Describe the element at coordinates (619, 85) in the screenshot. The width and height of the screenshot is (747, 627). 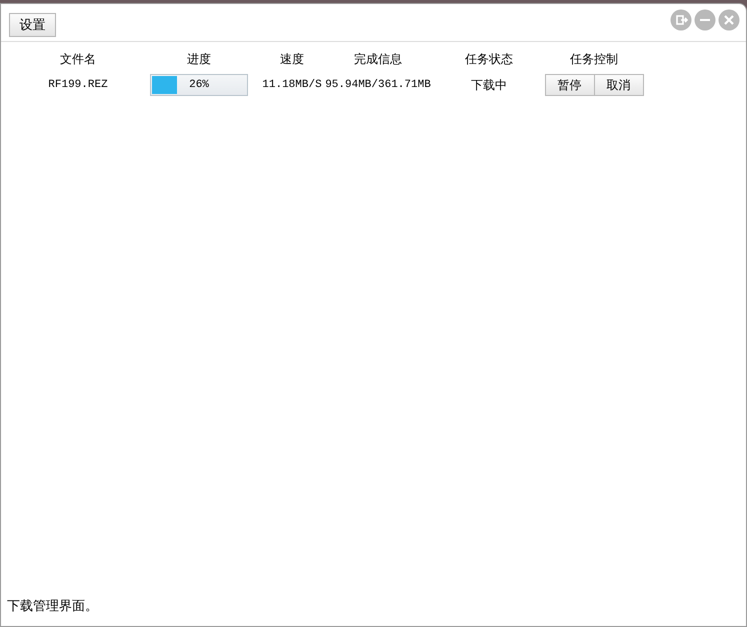
I see `control-button: 取消` at that location.